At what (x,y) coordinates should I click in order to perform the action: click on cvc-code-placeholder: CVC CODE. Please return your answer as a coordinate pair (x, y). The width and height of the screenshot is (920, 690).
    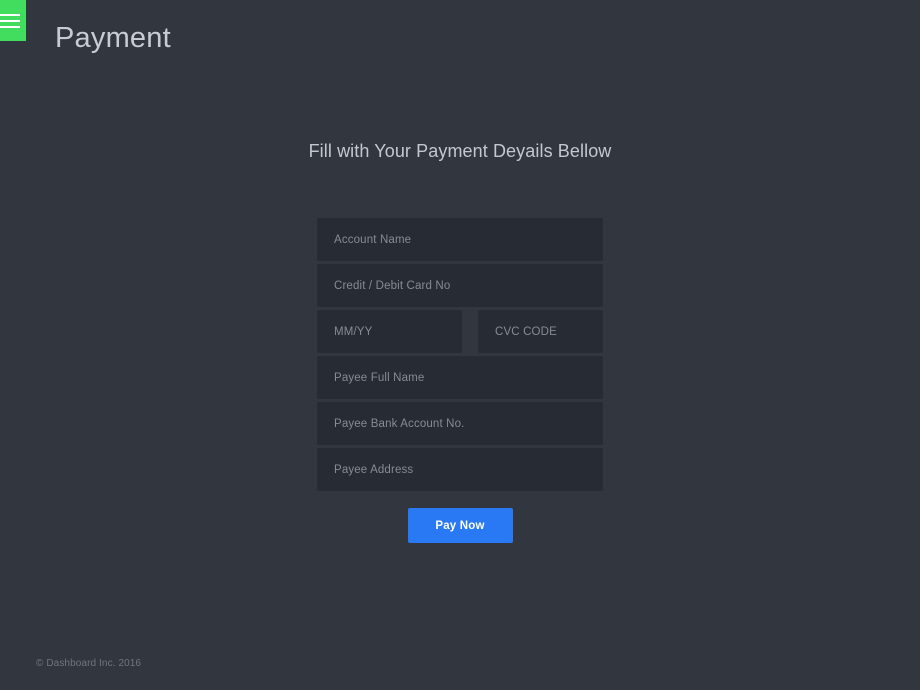
    Looking at the image, I should click on (526, 331).